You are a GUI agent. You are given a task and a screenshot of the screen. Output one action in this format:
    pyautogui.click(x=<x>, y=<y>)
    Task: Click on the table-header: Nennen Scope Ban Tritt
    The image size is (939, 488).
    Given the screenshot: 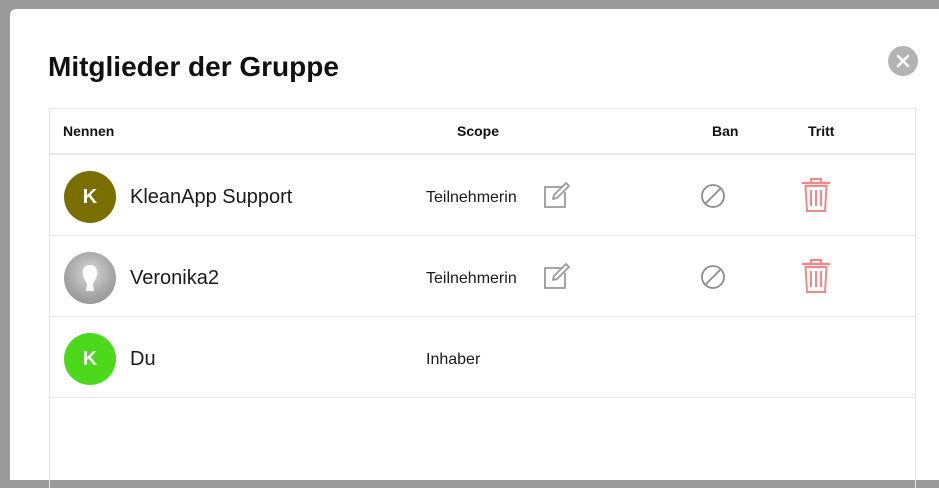 What is the action you would take?
    pyautogui.click(x=482, y=132)
    